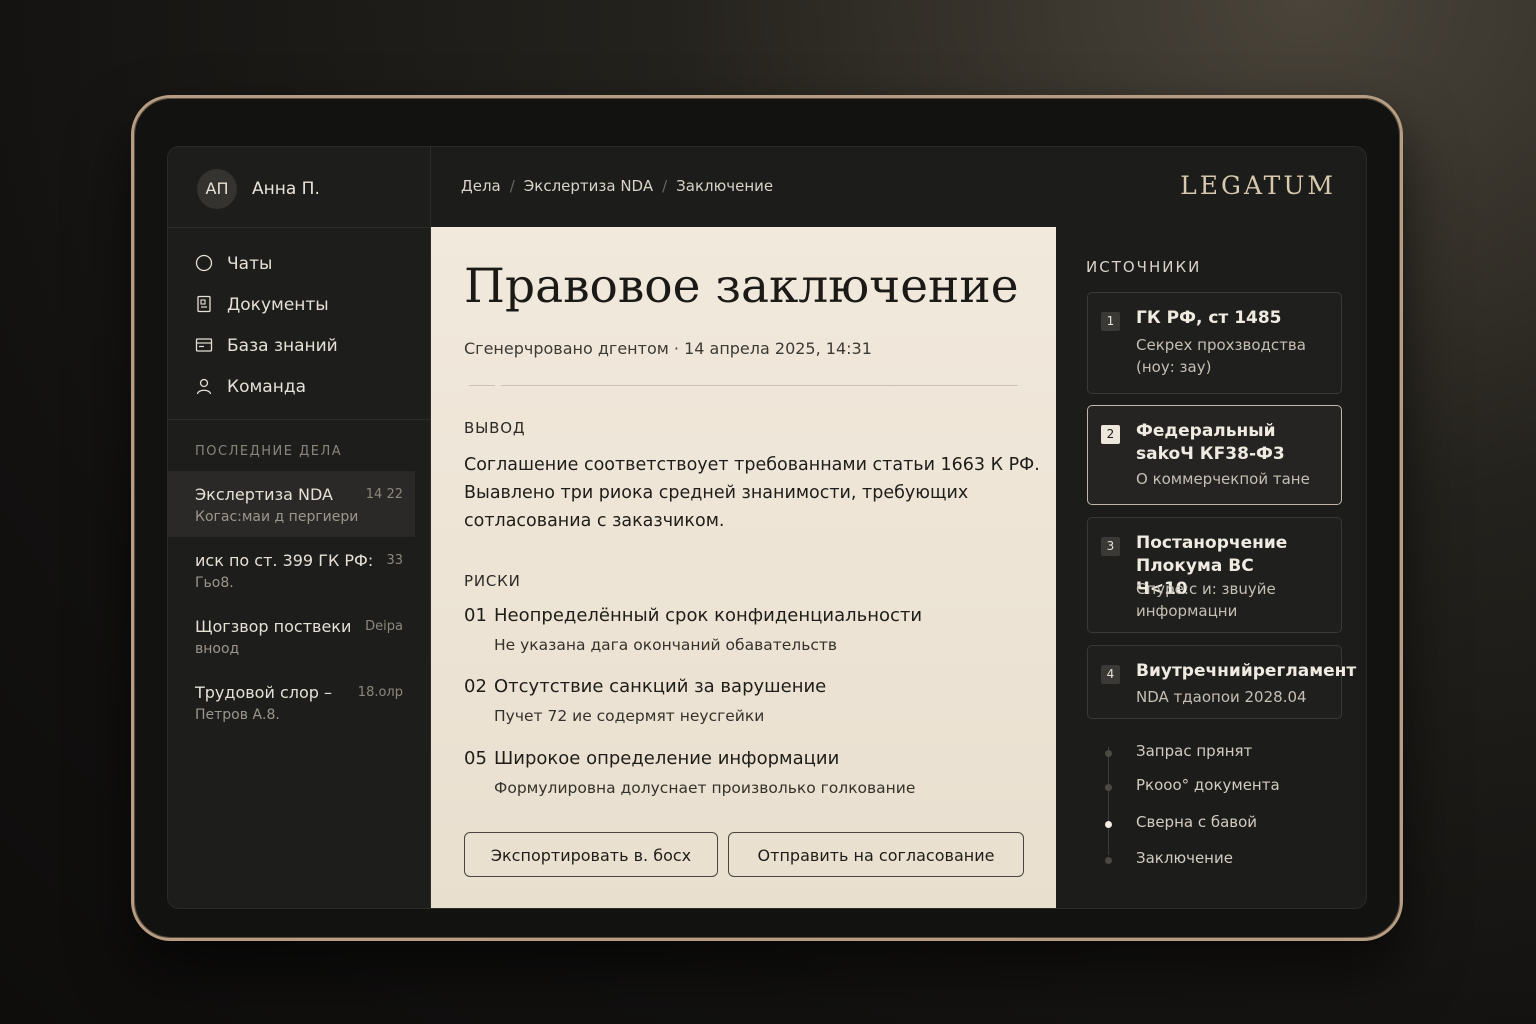  I want to click on nav-label: Чаты, so click(250, 264).